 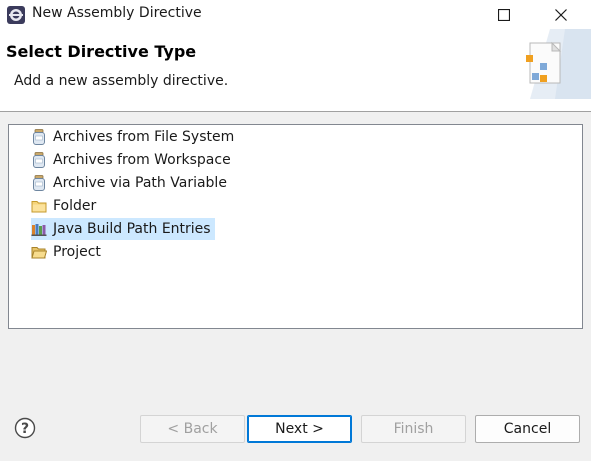 What do you see at coordinates (140, 183) in the screenshot?
I see `list-item-label: Archive via Path Variable` at bounding box center [140, 183].